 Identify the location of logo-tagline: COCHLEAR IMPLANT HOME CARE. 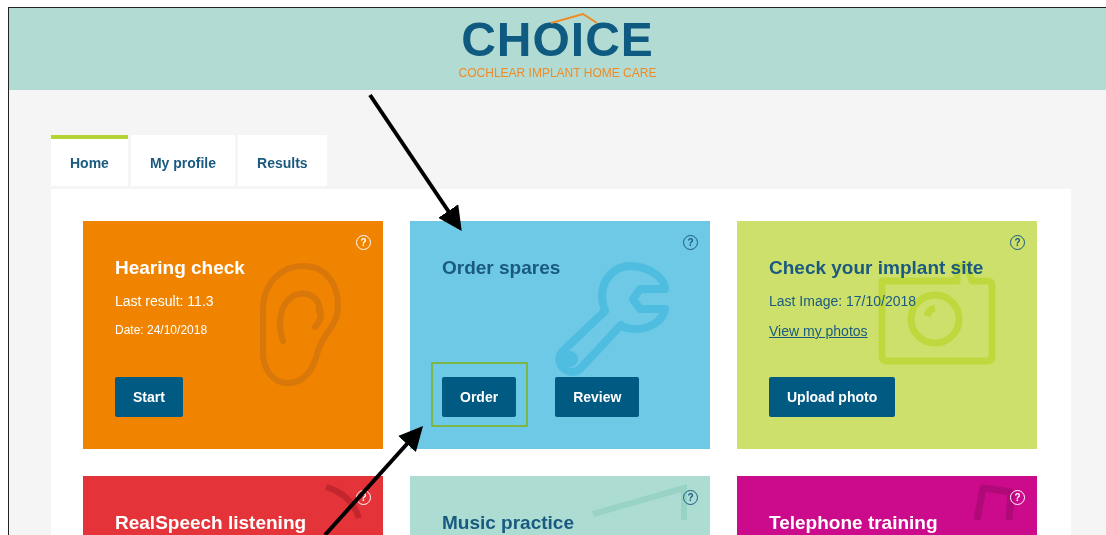
(557, 73).